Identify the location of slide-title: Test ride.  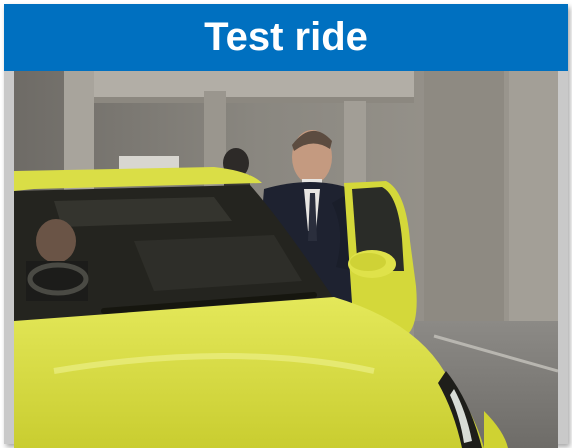
(286, 37).